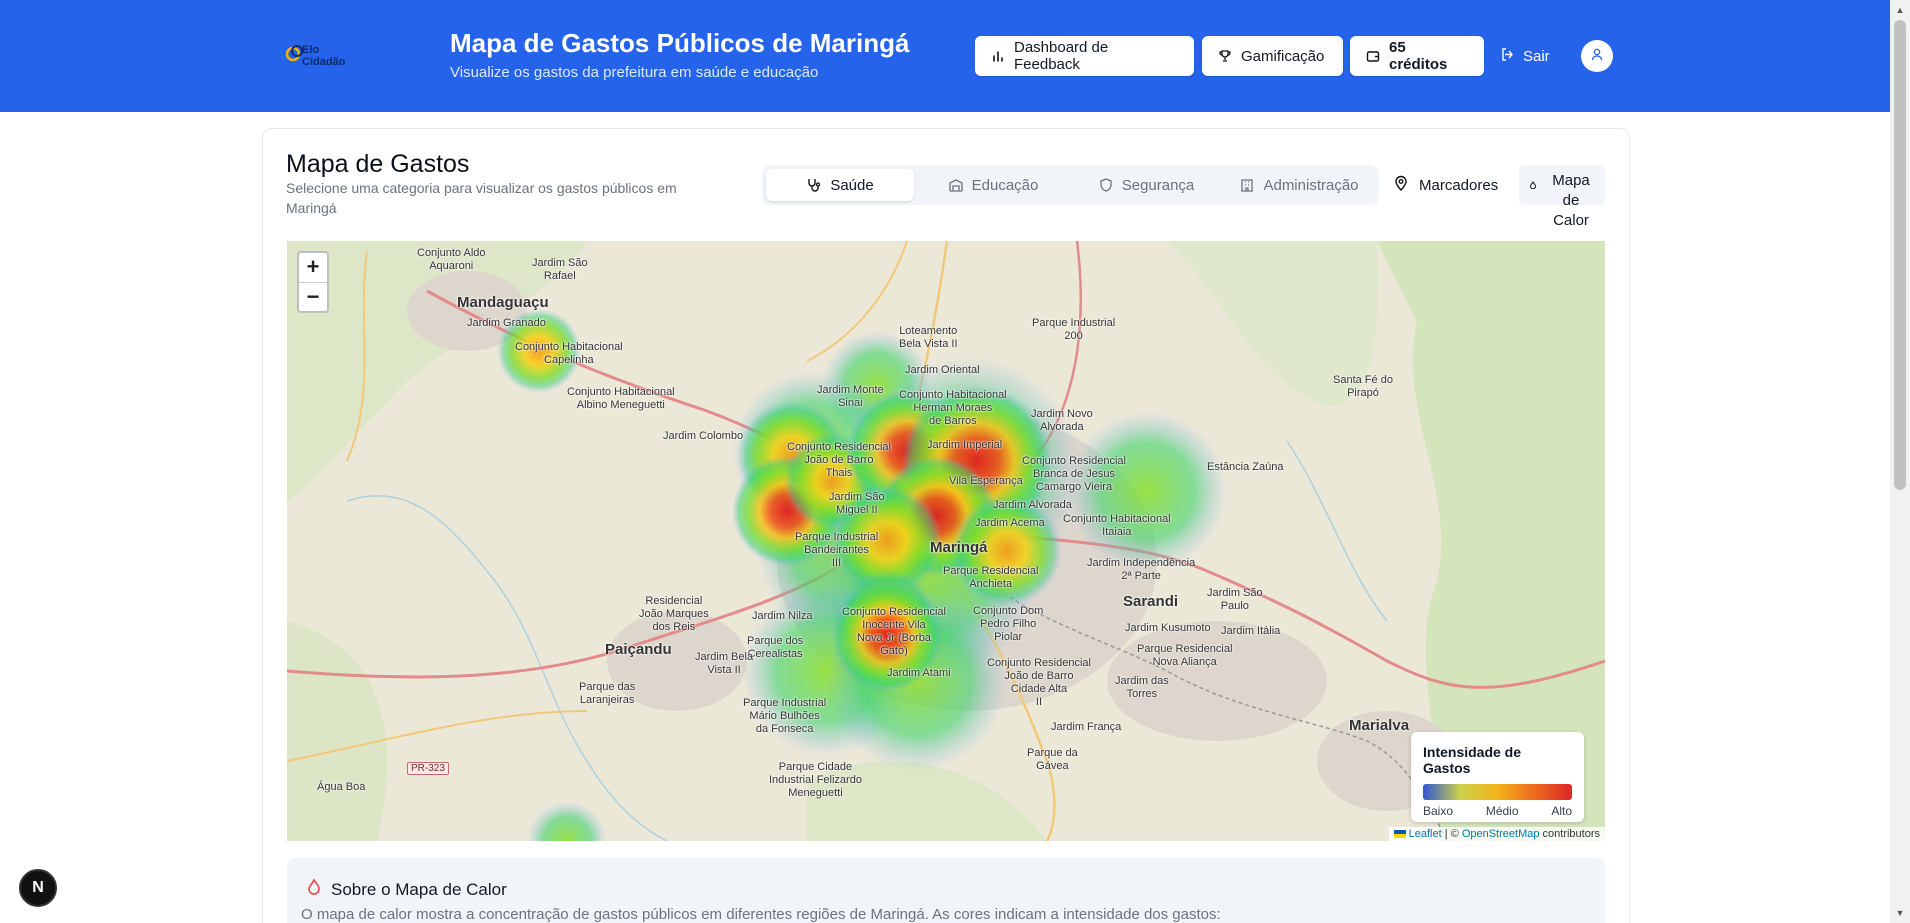 The height and width of the screenshot is (923, 1910). What do you see at coordinates (1070, 185) in the screenshot?
I see `category-tabs: Saúde Educação Segurança Administração` at bounding box center [1070, 185].